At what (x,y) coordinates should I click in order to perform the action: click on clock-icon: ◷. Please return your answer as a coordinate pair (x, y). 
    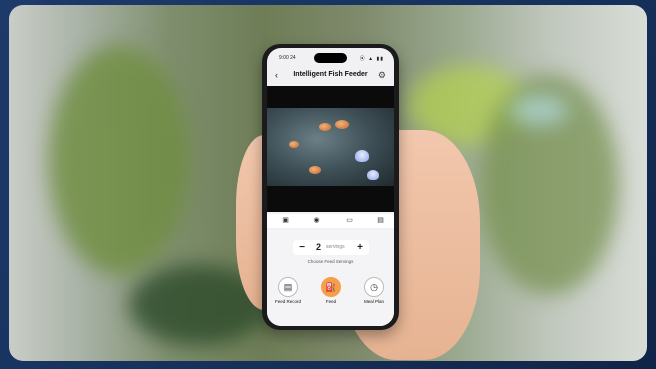
    Looking at the image, I should click on (374, 287).